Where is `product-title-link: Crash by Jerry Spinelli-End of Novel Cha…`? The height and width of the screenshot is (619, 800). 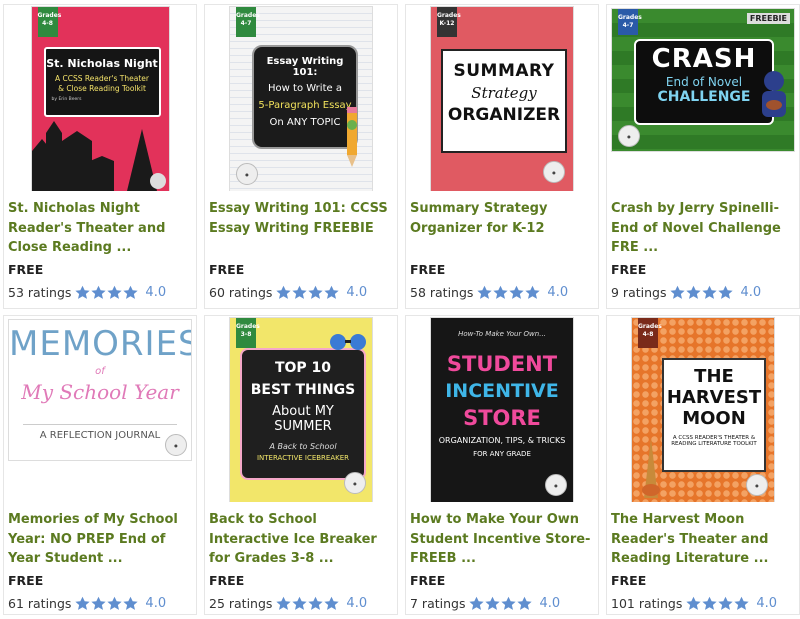 product-title-link: Crash by Jerry Spinelli-End of Novel Cha… is located at coordinates (704, 228).